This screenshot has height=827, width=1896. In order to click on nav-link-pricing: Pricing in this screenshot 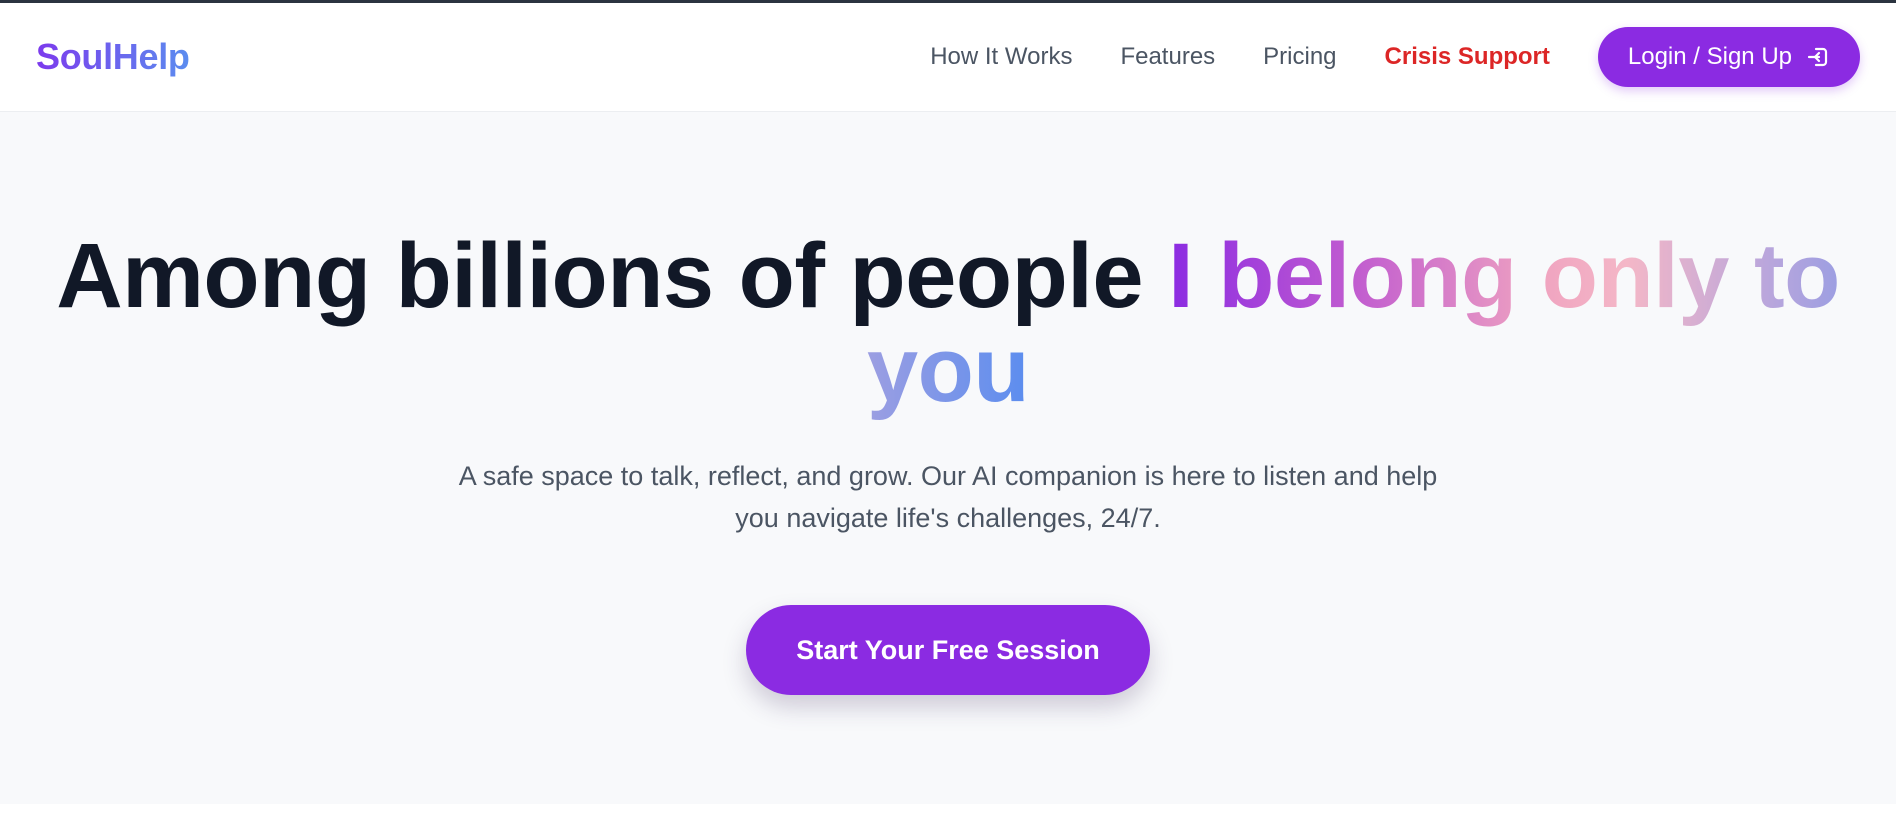, I will do `click(1299, 57)`.